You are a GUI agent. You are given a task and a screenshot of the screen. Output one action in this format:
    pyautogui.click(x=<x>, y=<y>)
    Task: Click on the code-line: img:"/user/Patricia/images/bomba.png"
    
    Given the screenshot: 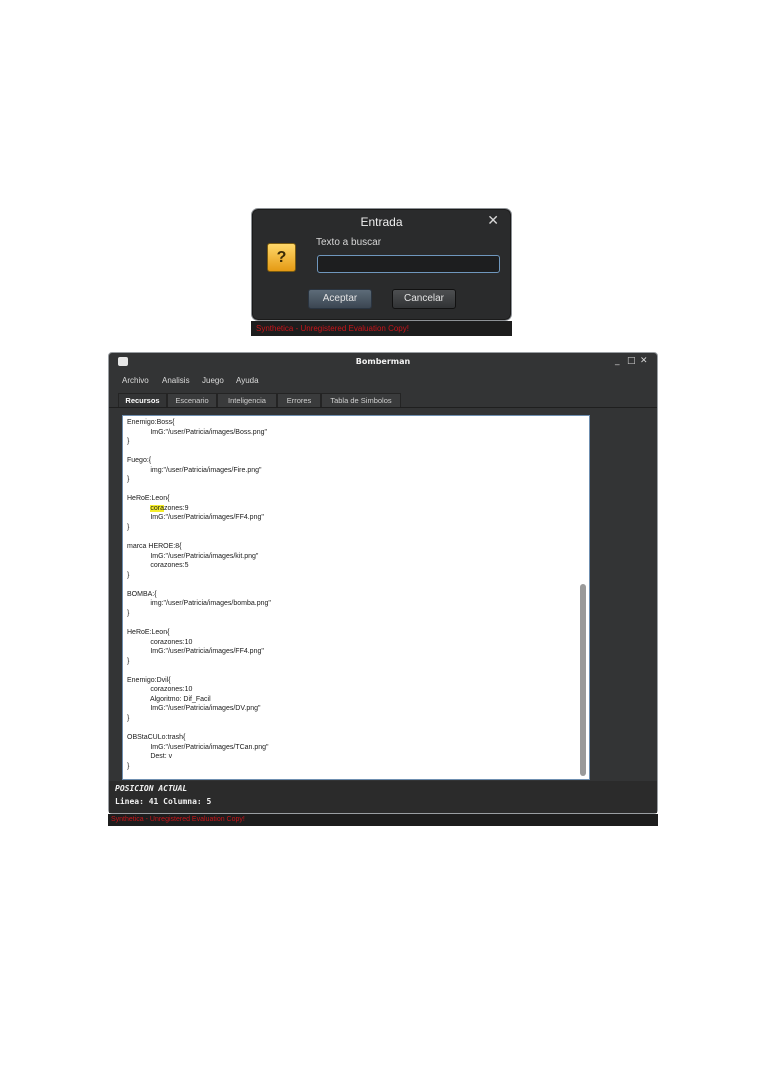 What is the action you would take?
    pyautogui.click(x=199, y=604)
    